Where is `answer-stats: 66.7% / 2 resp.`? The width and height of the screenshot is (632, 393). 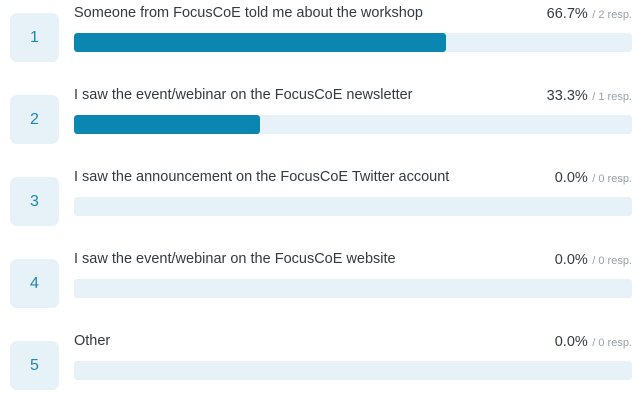 answer-stats: 66.7% / 2 resp. is located at coordinates (589, 14).